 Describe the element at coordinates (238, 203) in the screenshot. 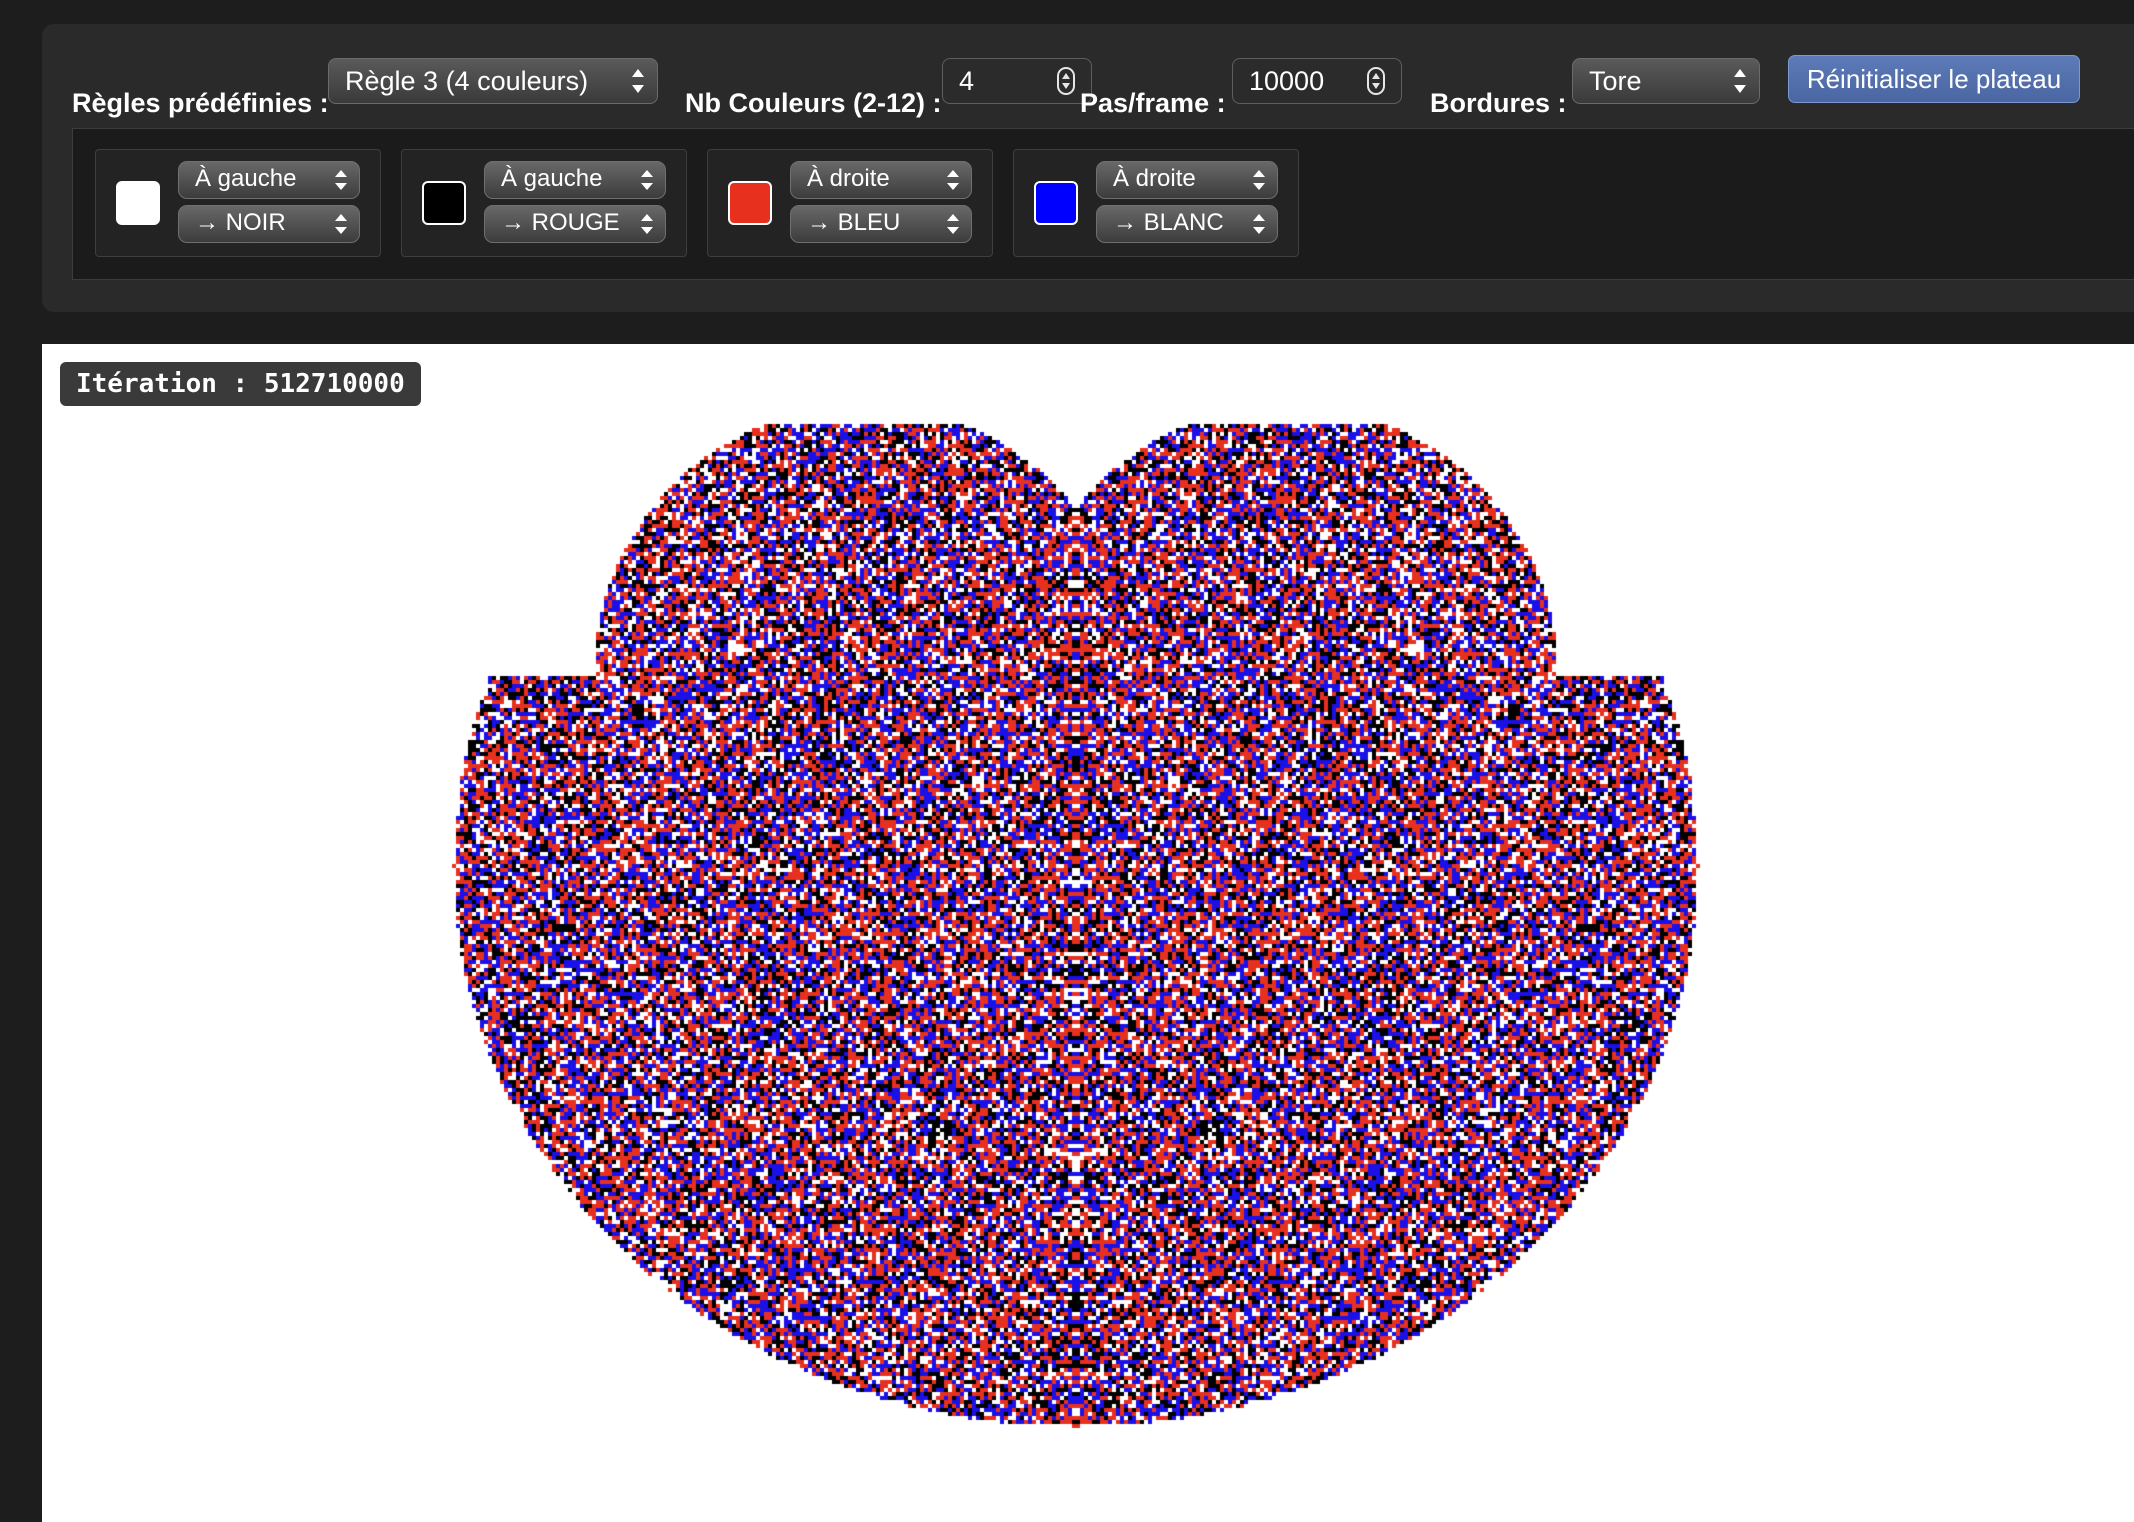

I see `rule-card: À gauche → NOIR` at that location.